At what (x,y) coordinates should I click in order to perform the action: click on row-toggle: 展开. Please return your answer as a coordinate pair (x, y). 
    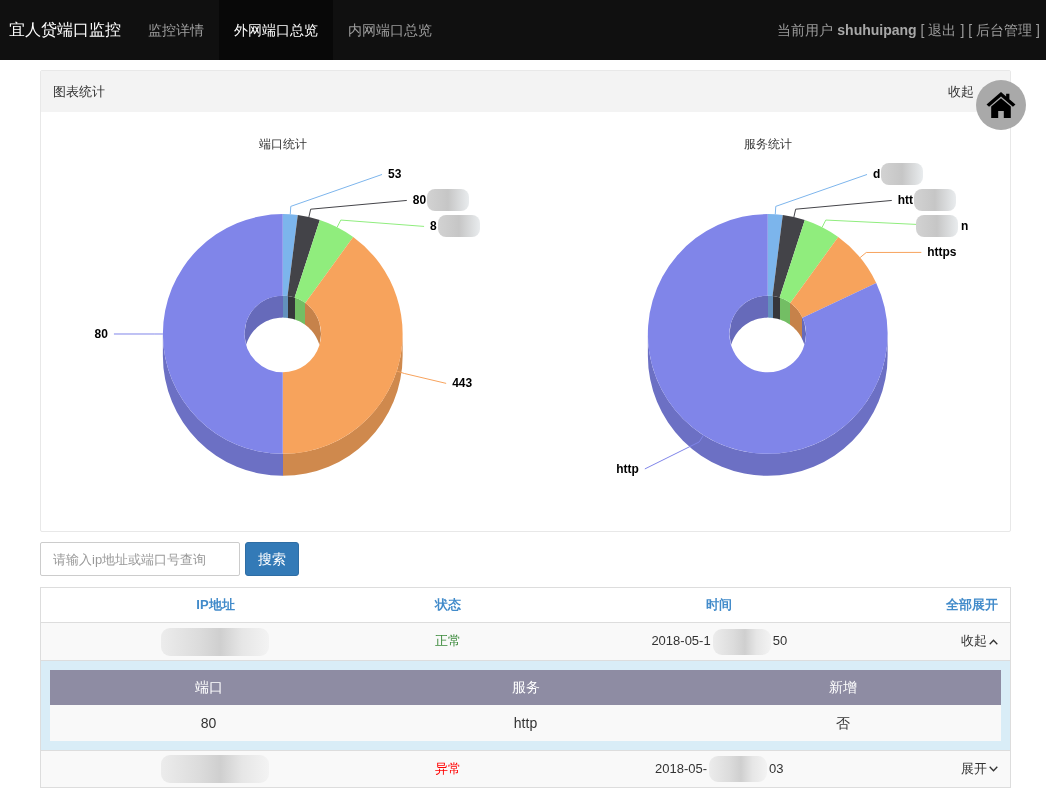
    Looking at the image, I should click on (979, 768).